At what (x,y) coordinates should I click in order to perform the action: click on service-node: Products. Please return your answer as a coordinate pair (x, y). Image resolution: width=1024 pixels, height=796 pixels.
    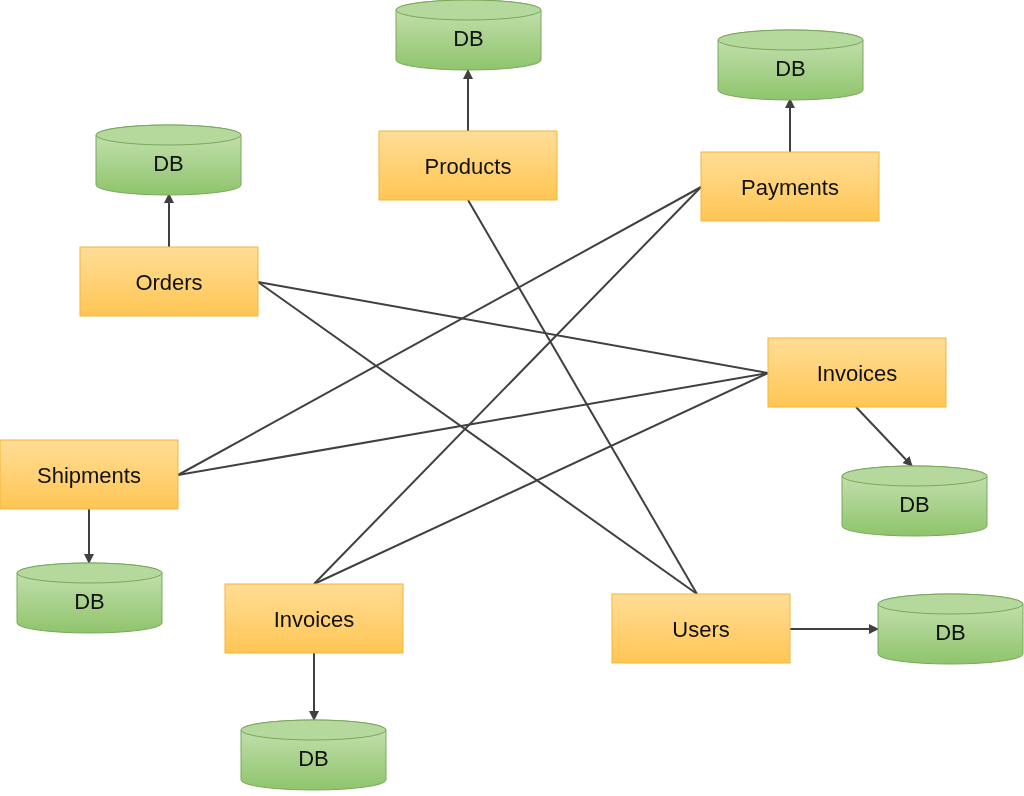
    Looking at the image, I should click on (468, 165).